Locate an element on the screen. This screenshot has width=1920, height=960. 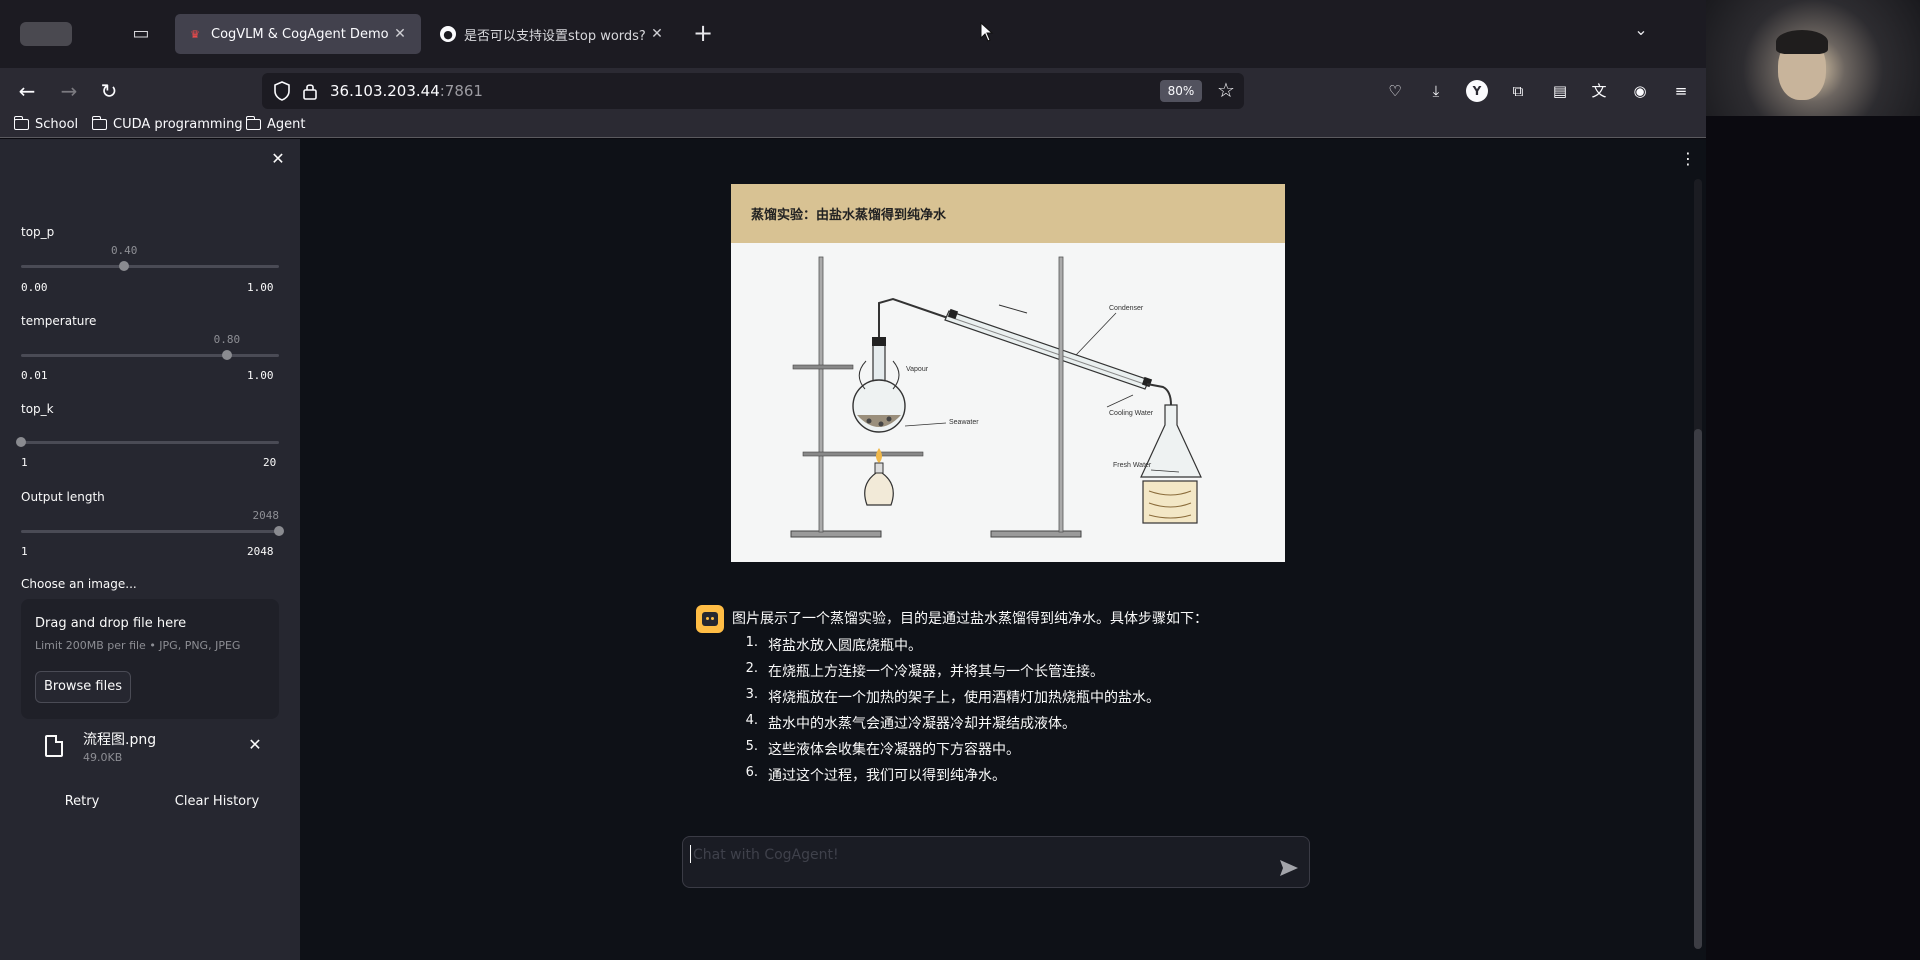
file-size: 49.0KB is located at coordinates (103, 757).